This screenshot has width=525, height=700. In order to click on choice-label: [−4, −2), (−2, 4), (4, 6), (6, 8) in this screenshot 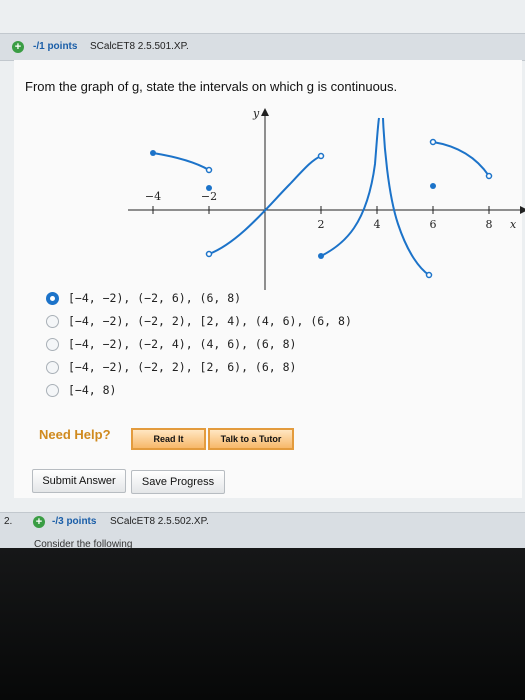, I will do `click(182, 344)`.